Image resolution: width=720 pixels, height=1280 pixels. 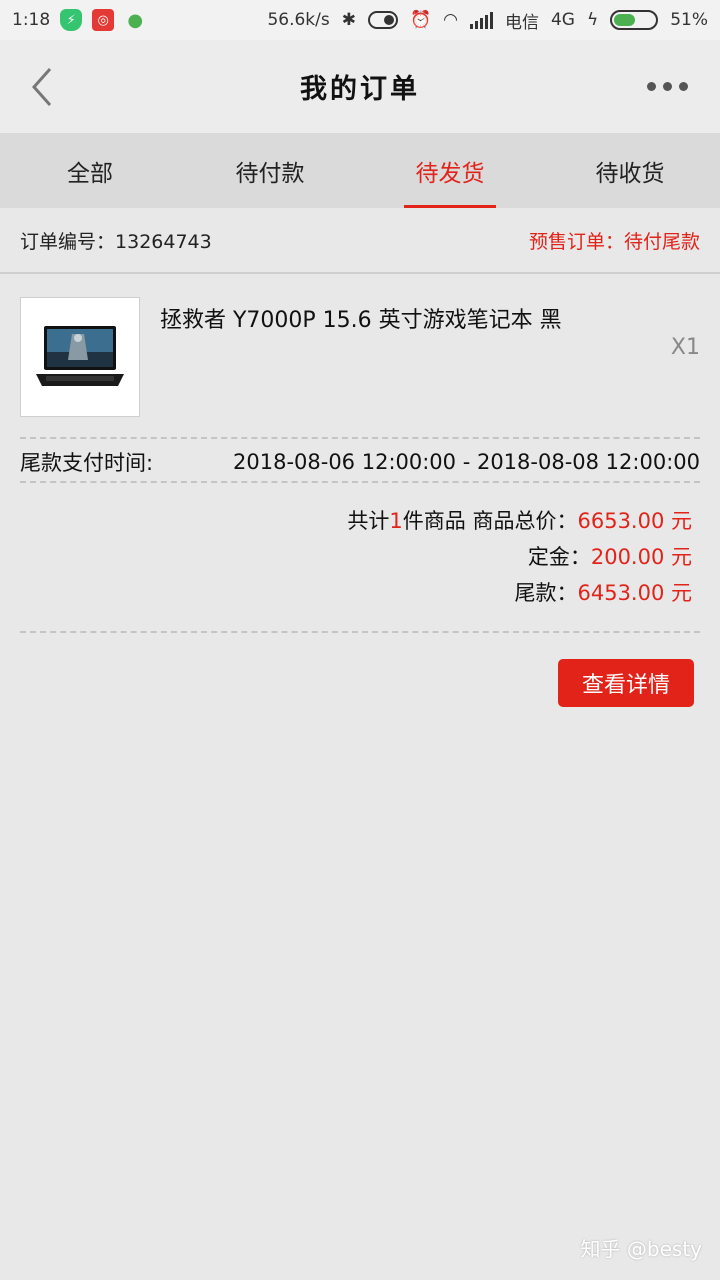 What do you see at coordinates (450, 170) in the screenshot?
I see `tab-pending-shipment: 待发货` at bounding box center [450, 170].